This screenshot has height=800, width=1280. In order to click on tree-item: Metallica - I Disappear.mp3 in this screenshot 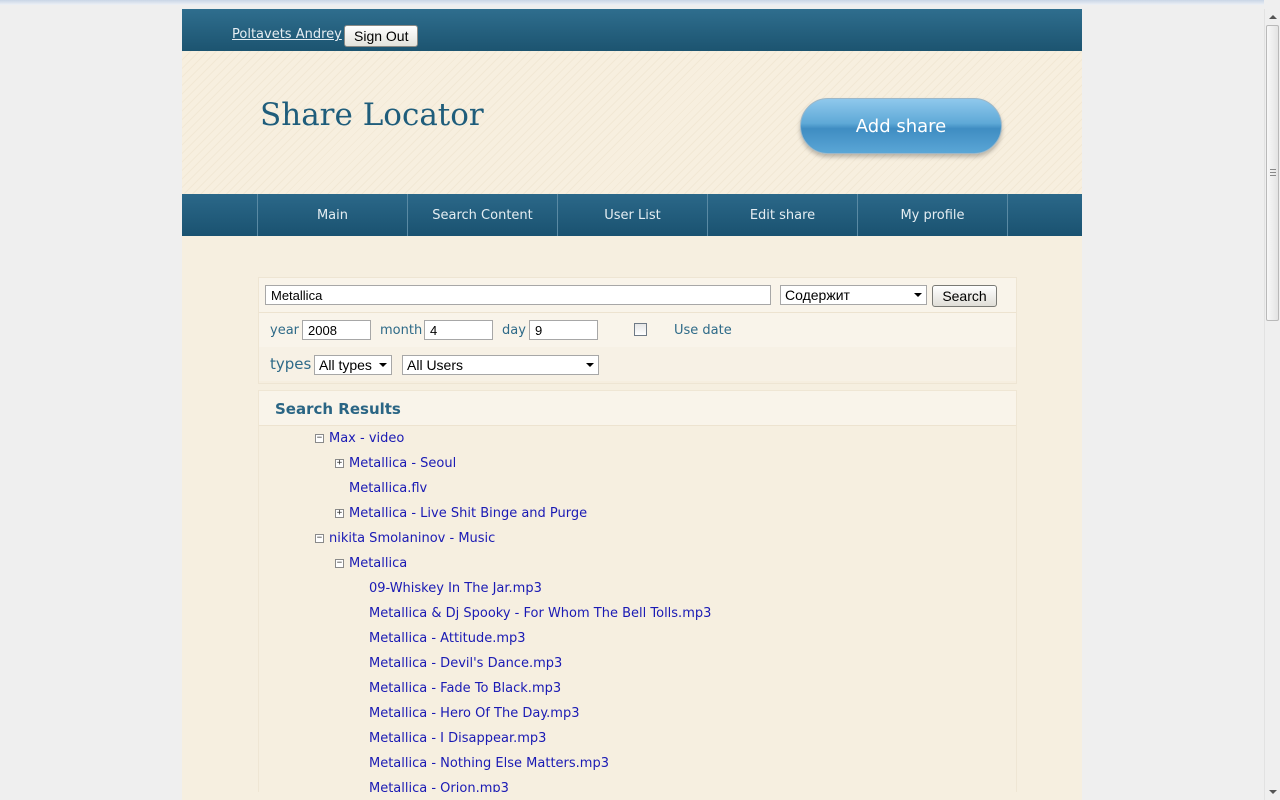, I will do `click(450, 738)`.